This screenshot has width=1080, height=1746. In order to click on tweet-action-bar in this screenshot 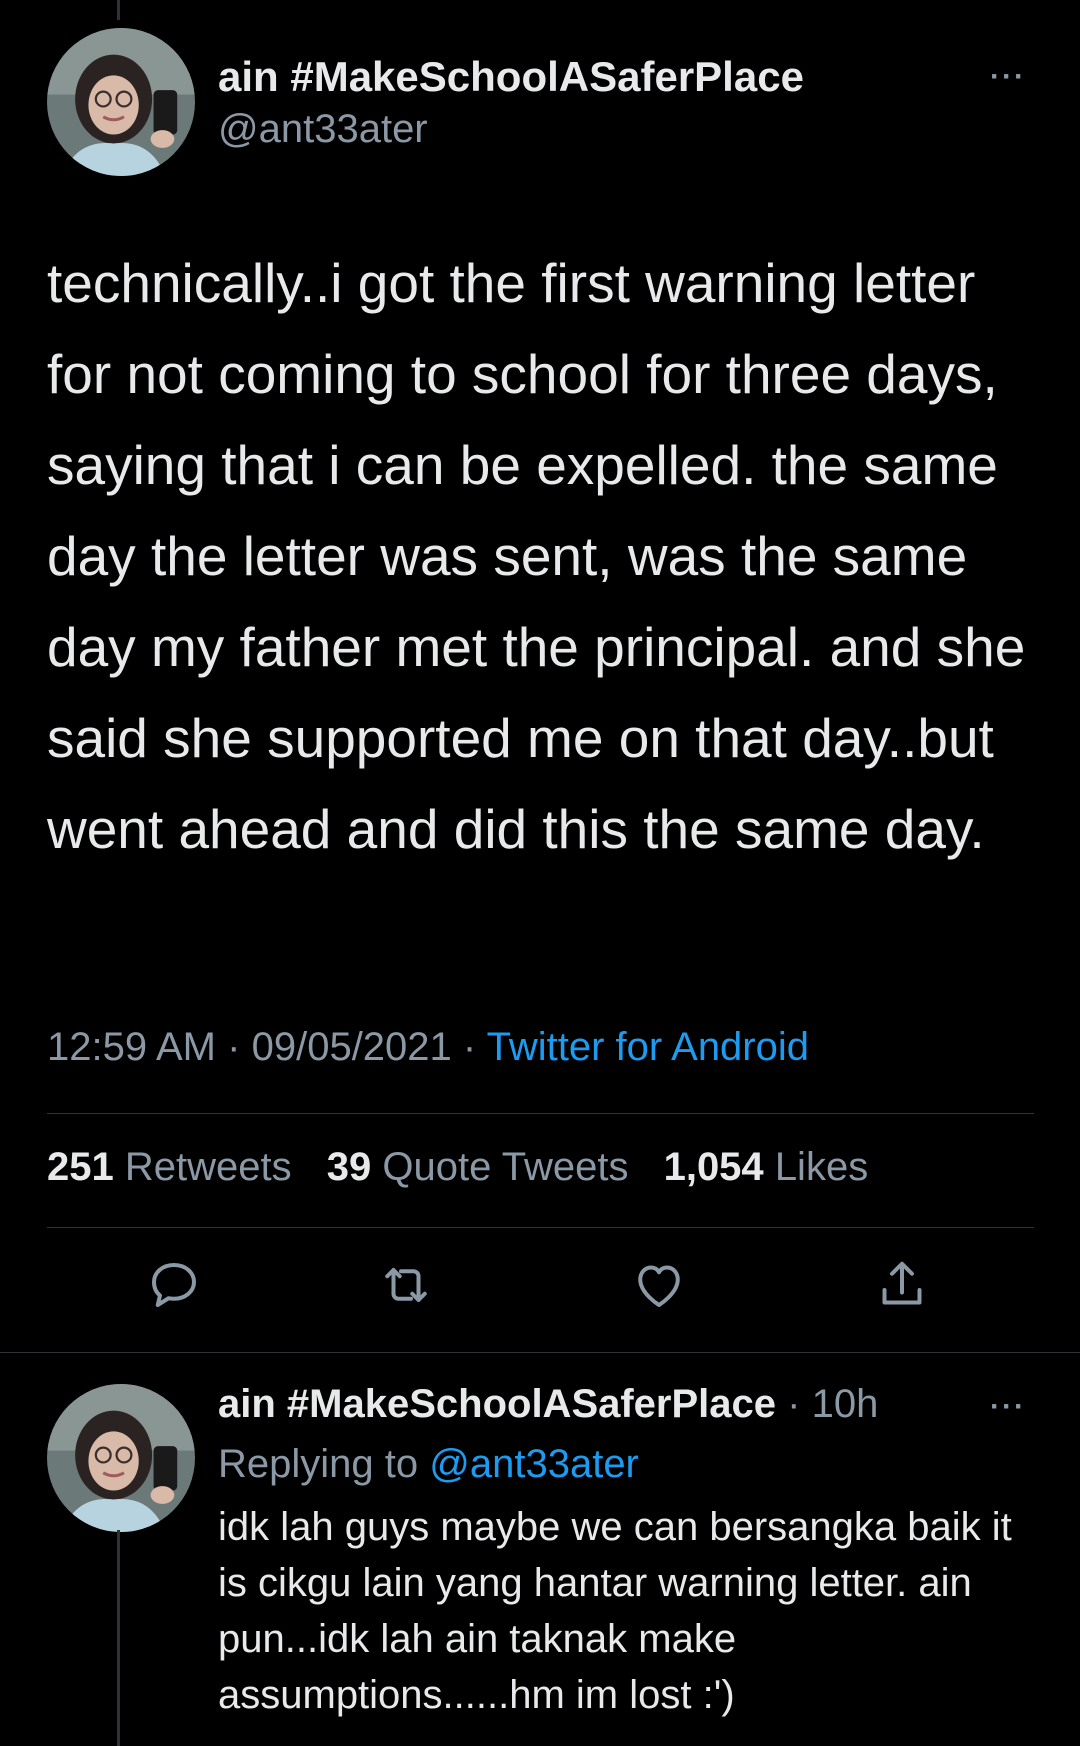, I will do `click(540, 1290)`.